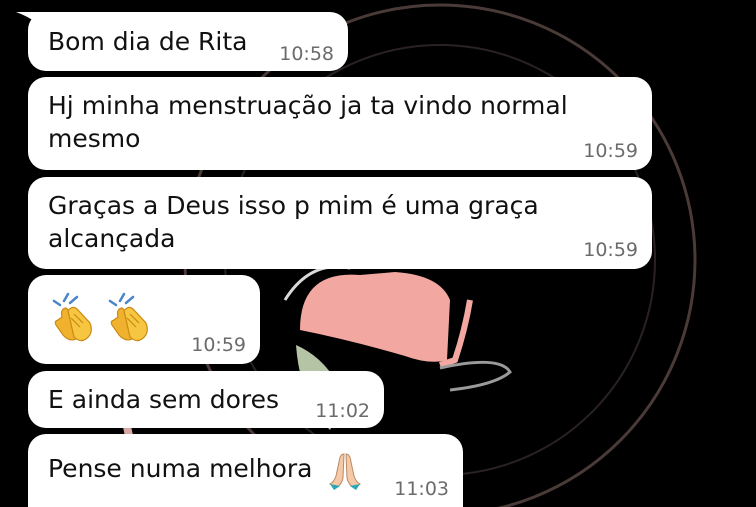 This screenshot has width=756, height=507. What do you see at coordinates (180, 468) in the screenshot?
I see `message-text: Pense numa melhora` at bounding box center [180, 468].